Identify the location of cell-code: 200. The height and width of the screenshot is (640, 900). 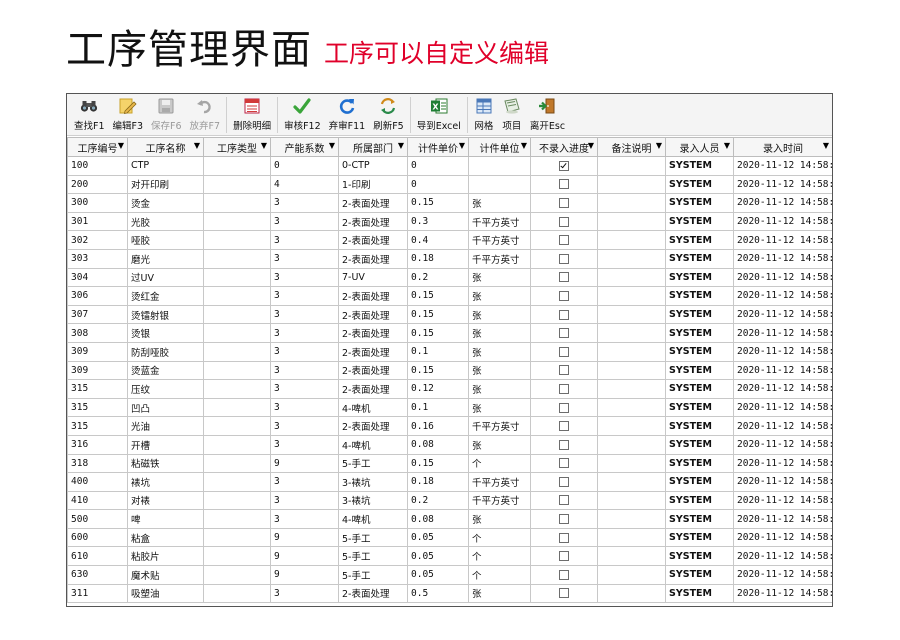
(97, 184).